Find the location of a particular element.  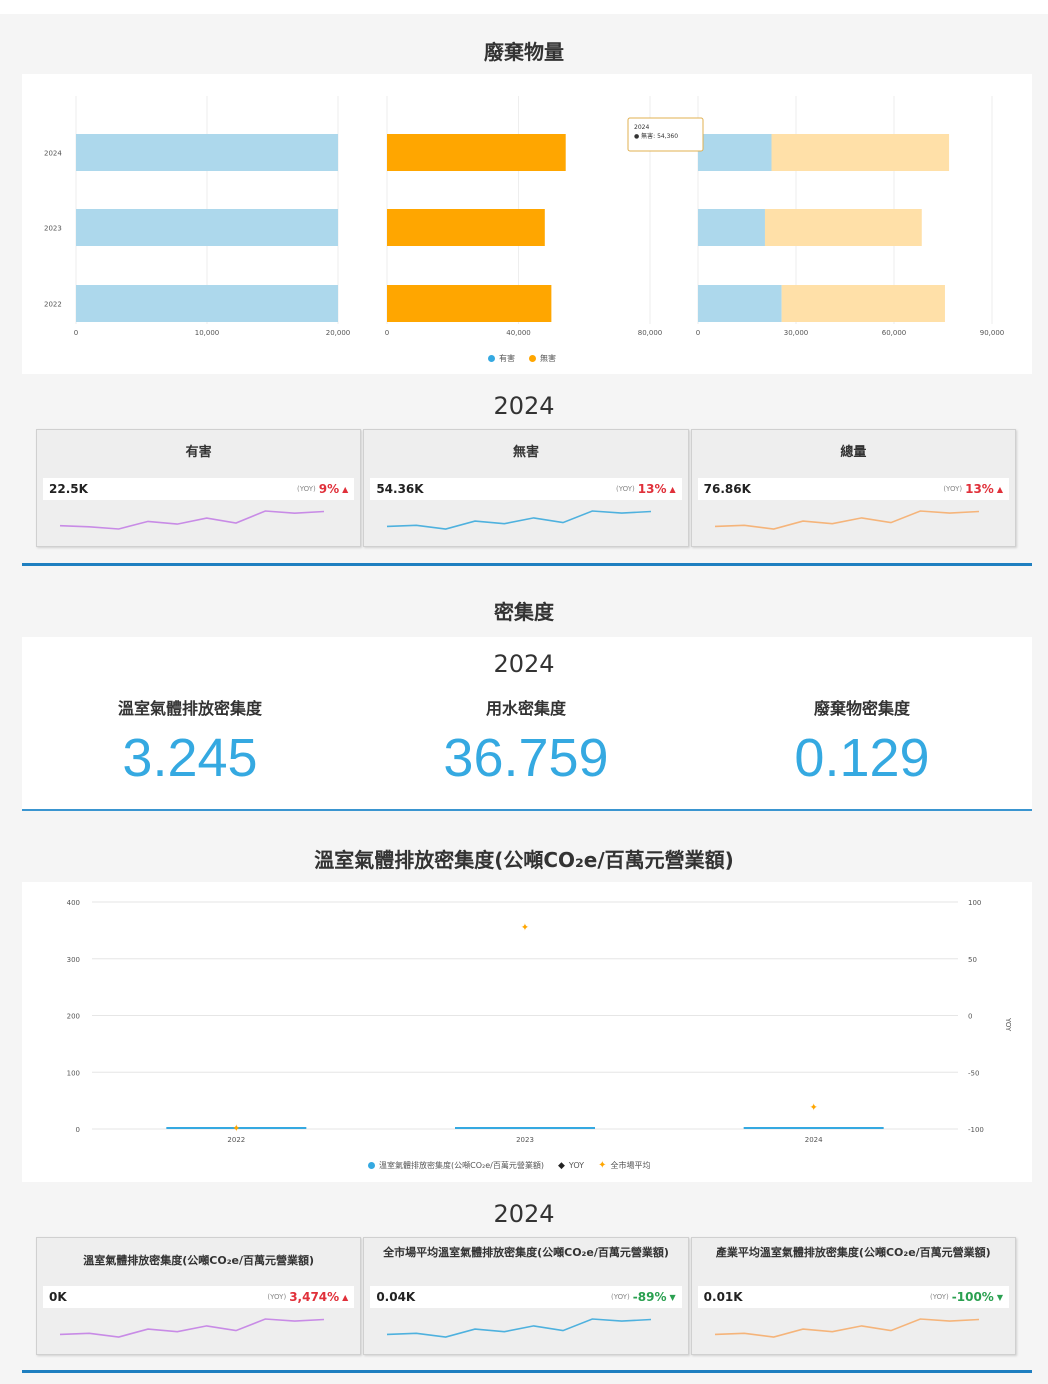

y-right-tick-label: -50 is located at coordinates (973, 1073).